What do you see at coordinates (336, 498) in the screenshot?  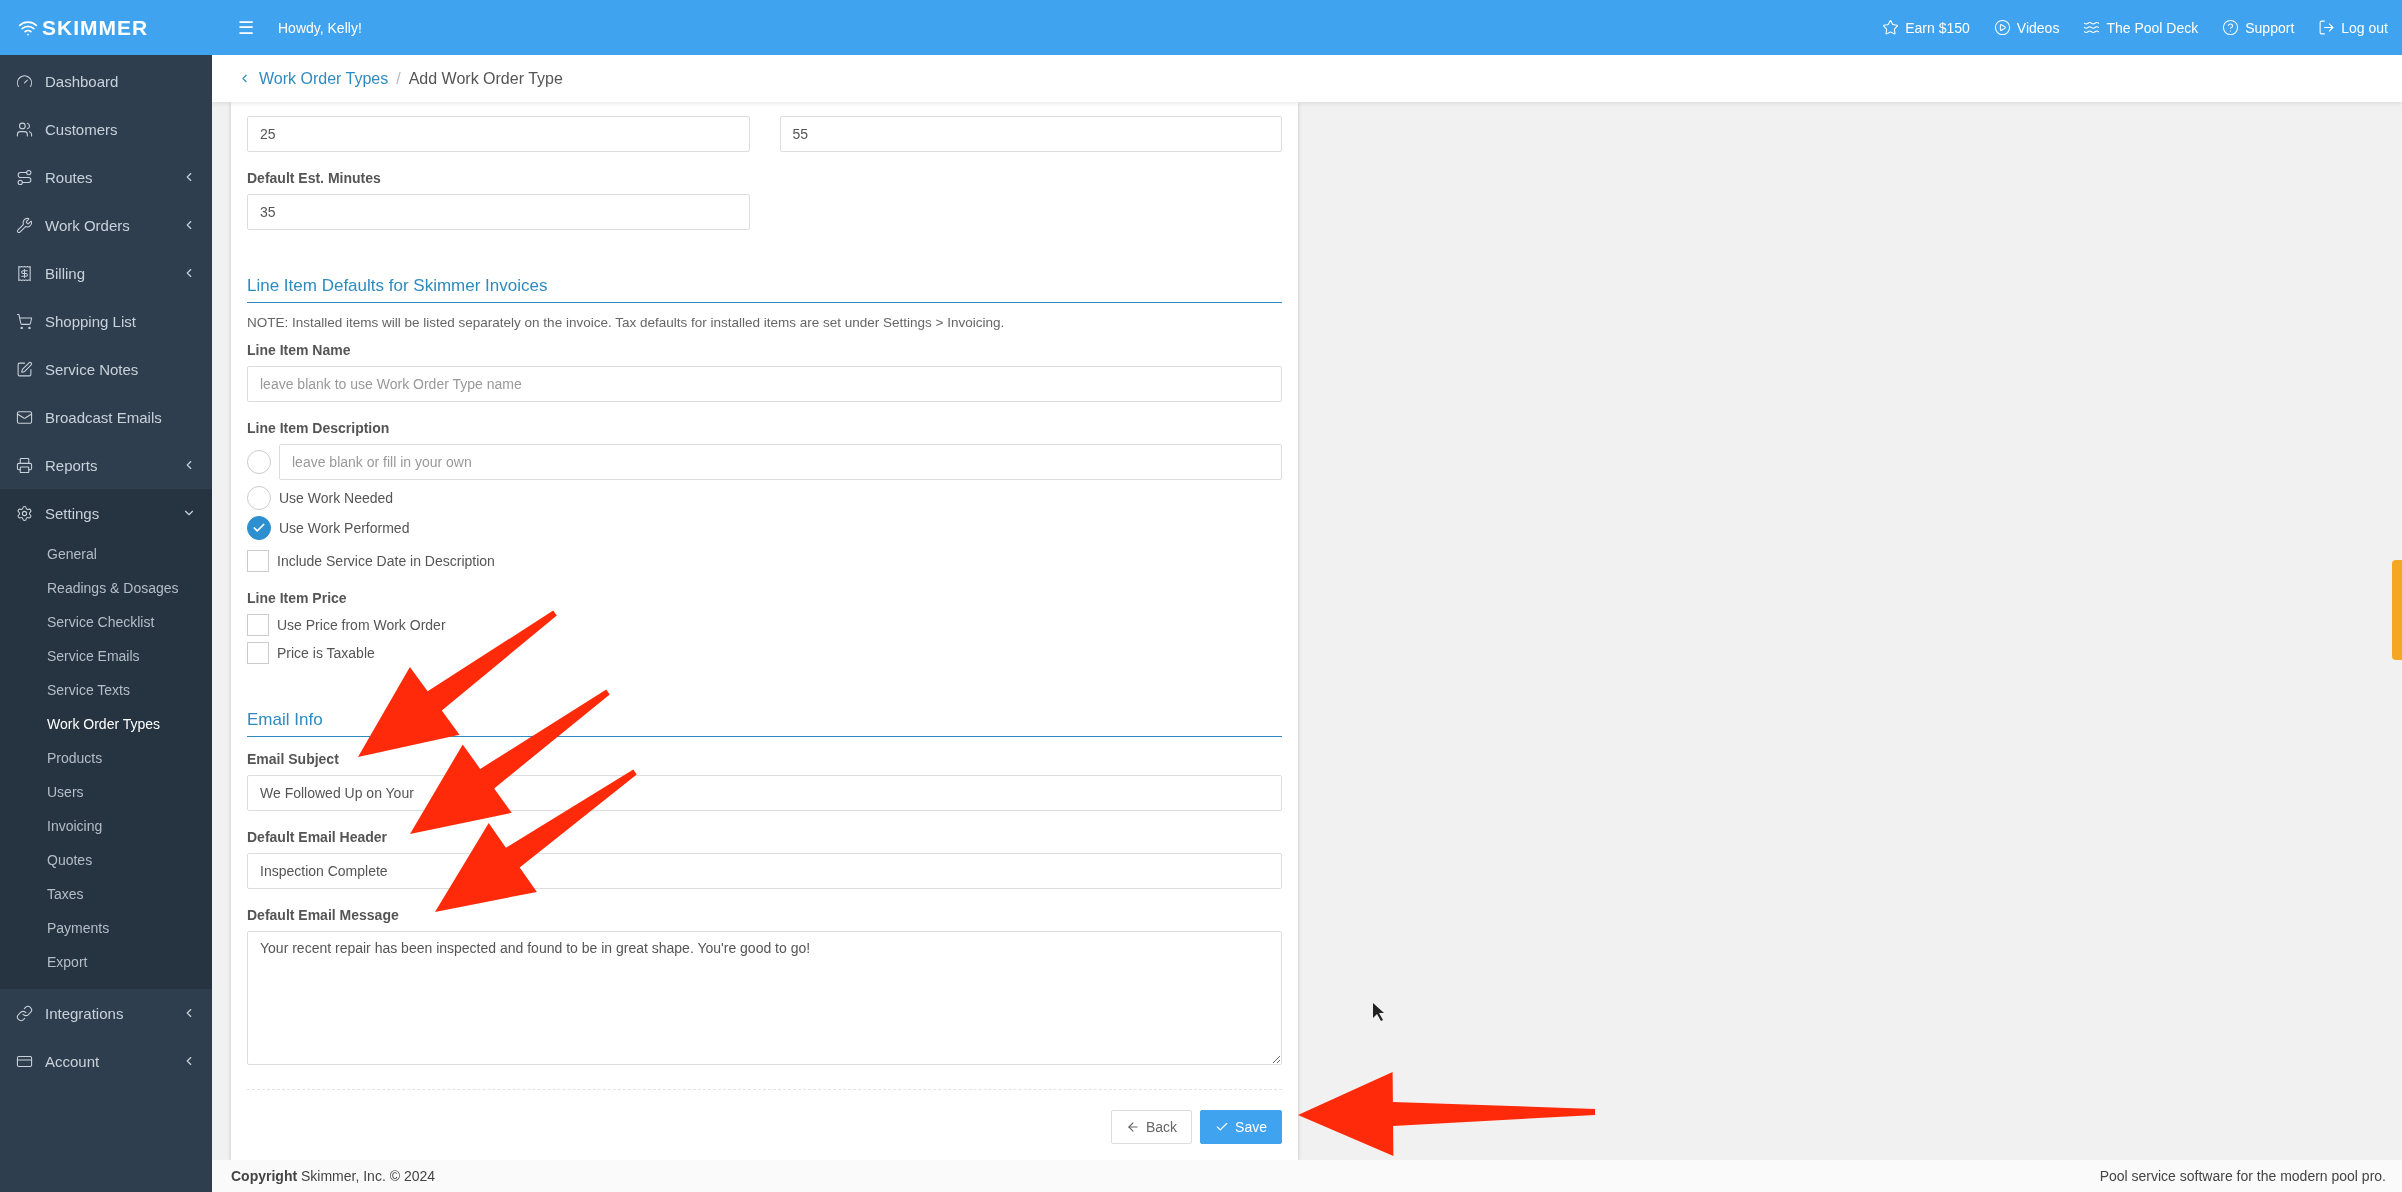 I see `option-label: Use Work Needed` at bounding box center [336, 498].